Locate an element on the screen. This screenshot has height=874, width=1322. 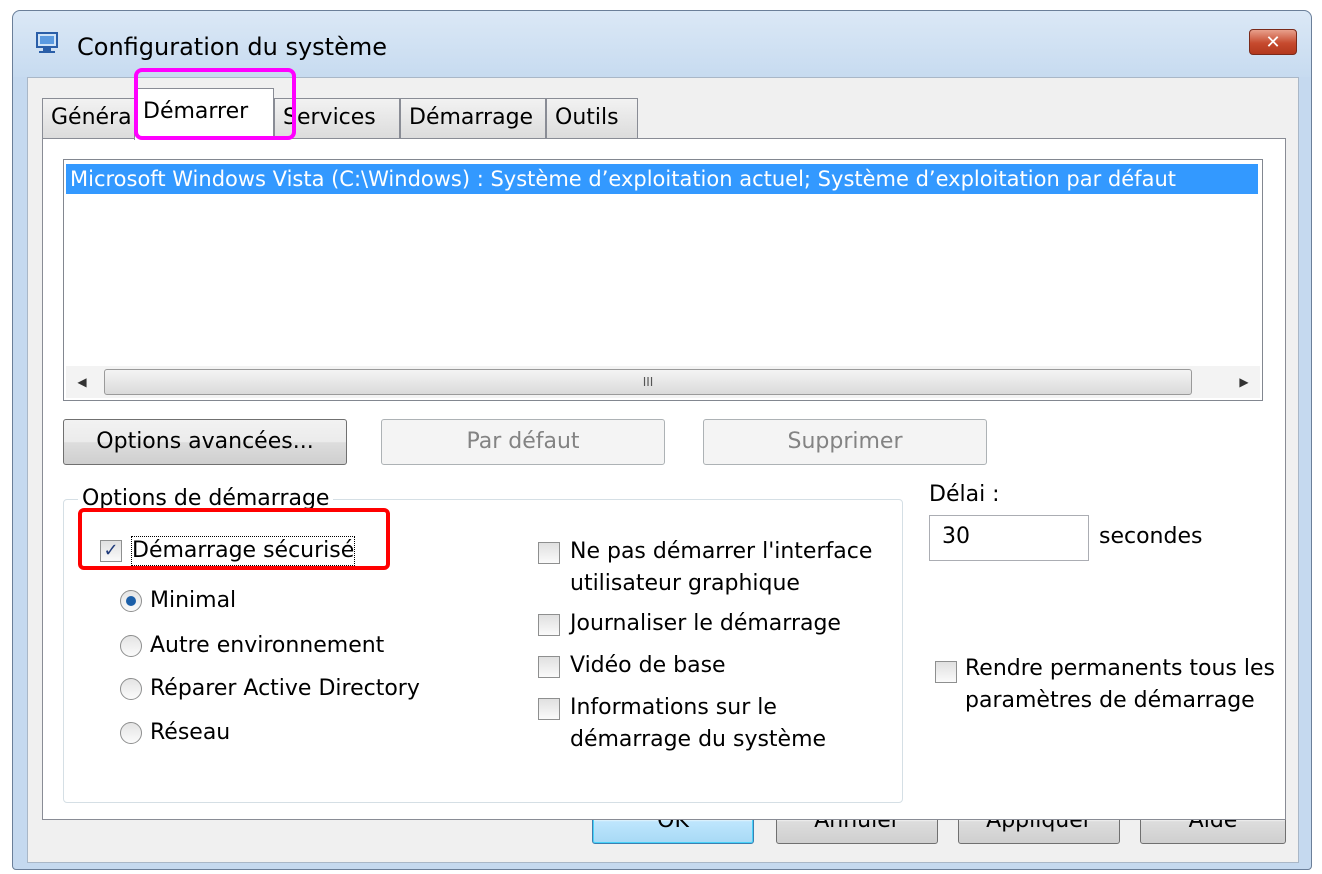
no-gui-boot-label-line2: utilisateur graphique is located at coordinates (685, 584).